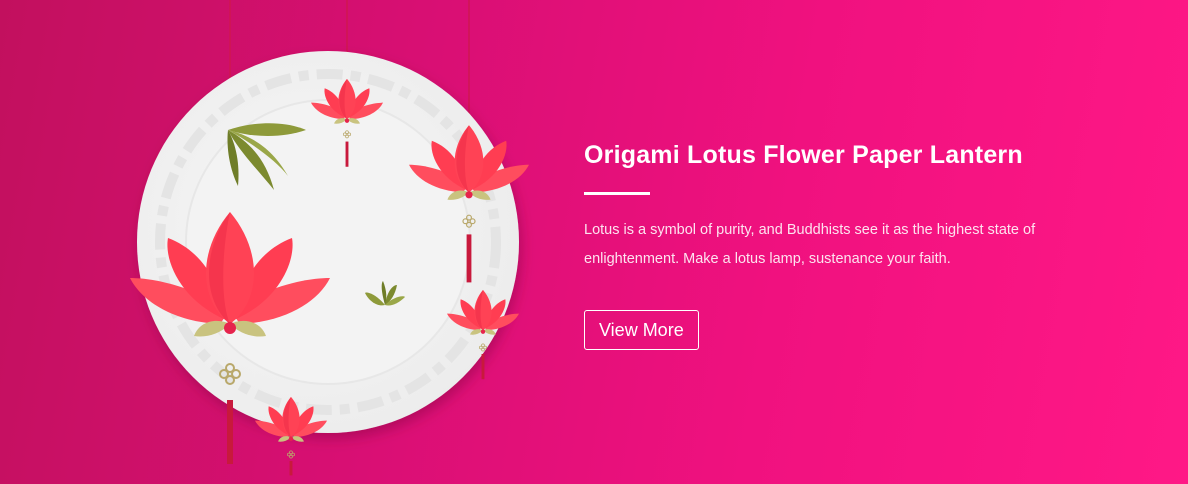 The image size is (1188, 484). I want to click on view-more-button: View More, so click(641, 330).